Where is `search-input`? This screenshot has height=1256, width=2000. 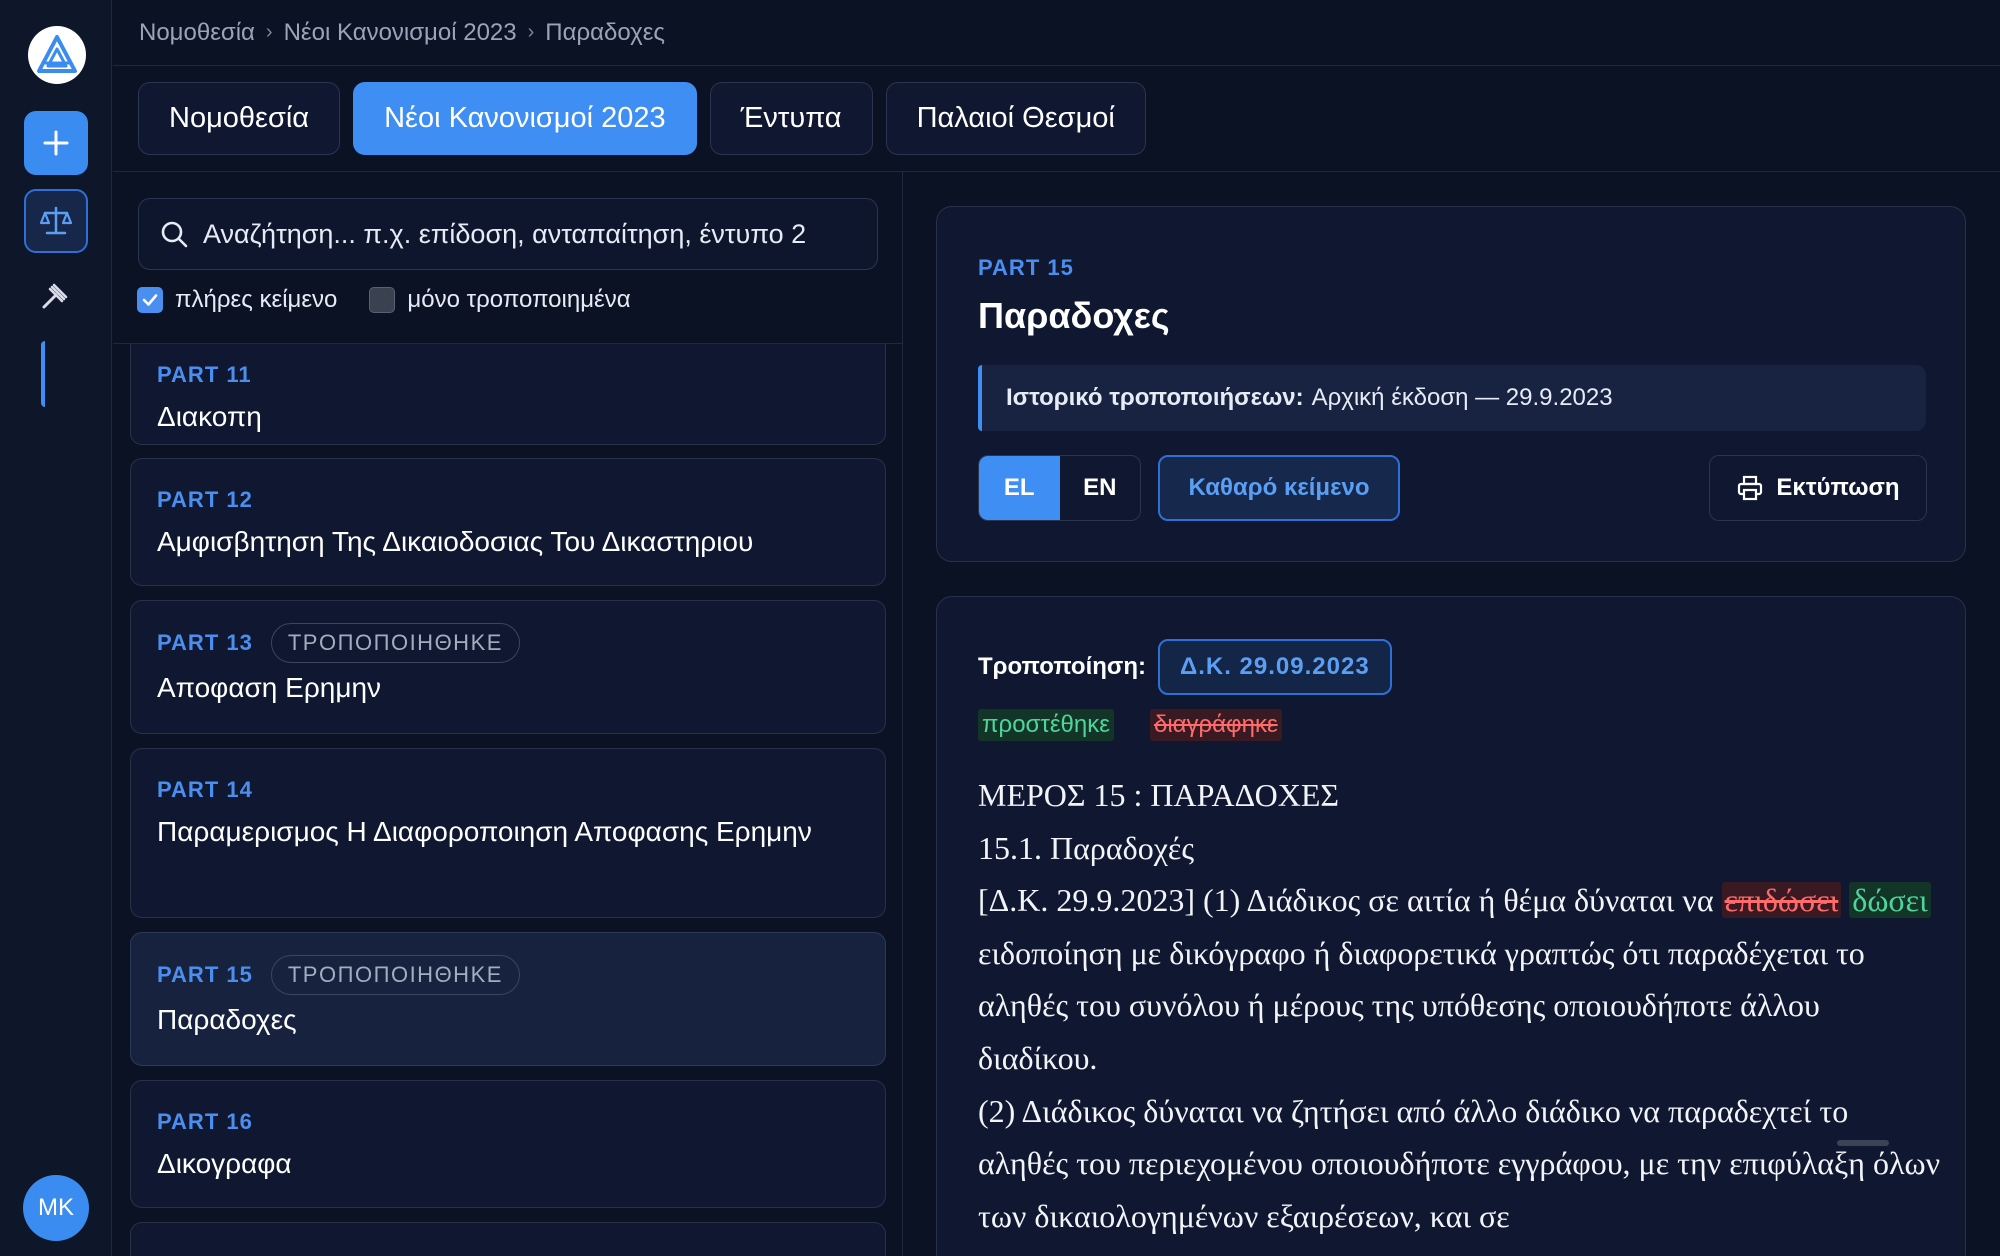
search-input is located at coordinates (528, 234).